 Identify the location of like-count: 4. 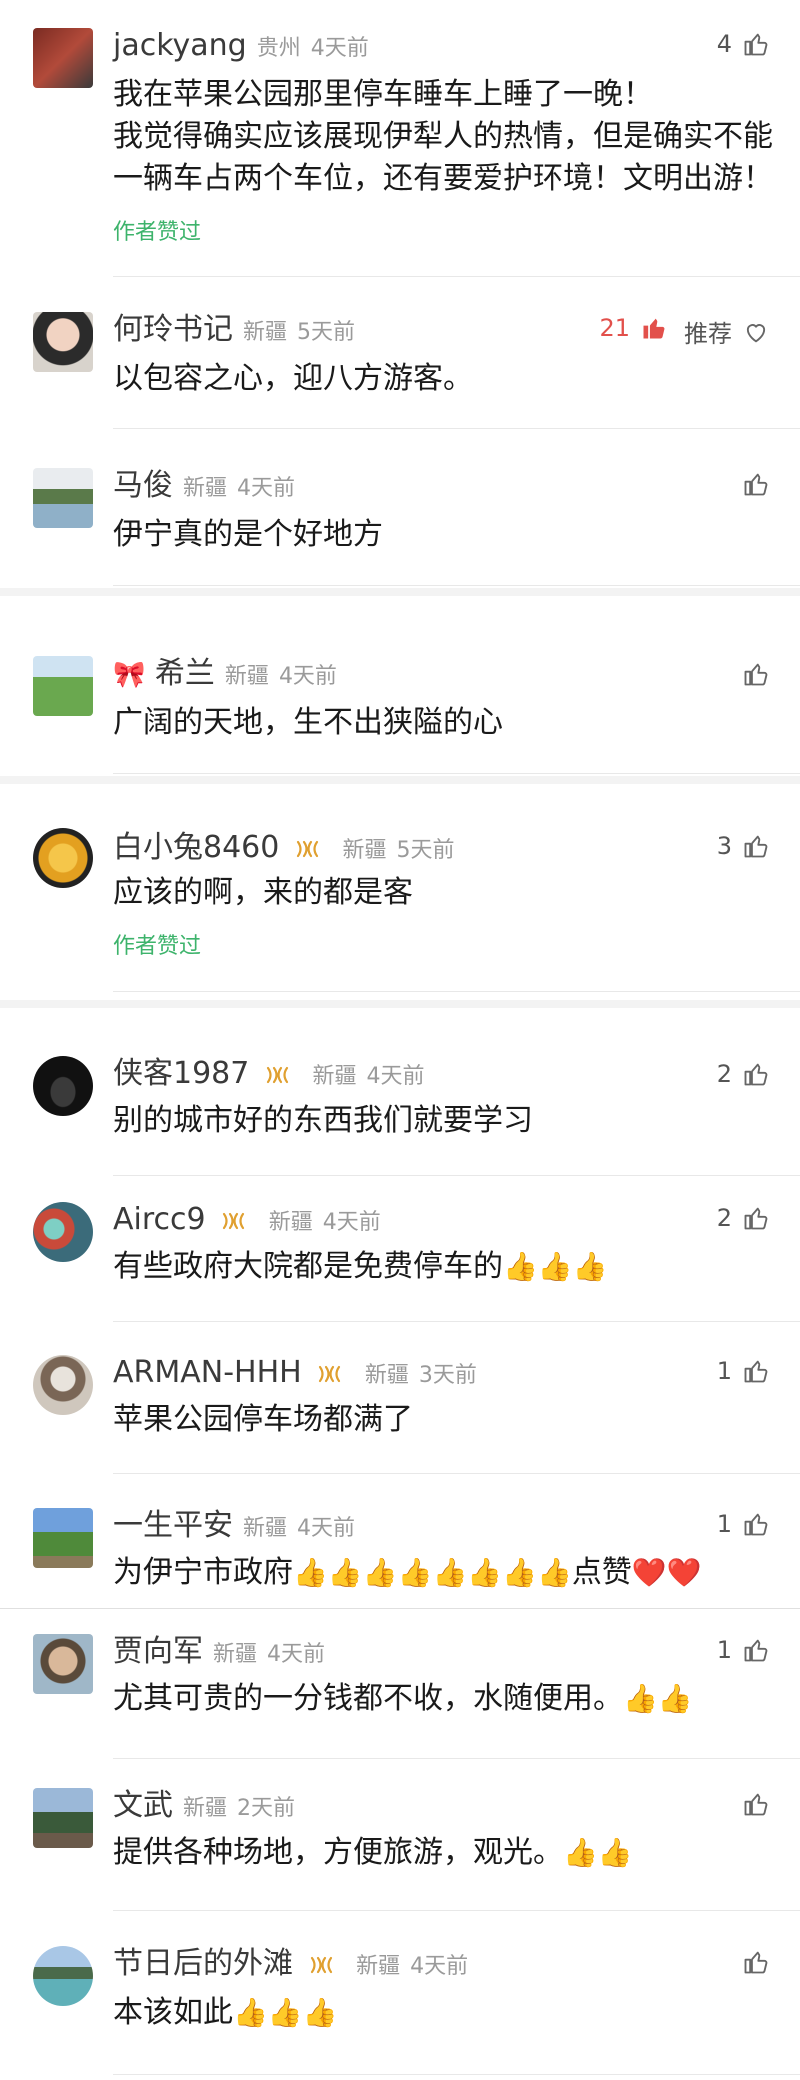
(724, 44).